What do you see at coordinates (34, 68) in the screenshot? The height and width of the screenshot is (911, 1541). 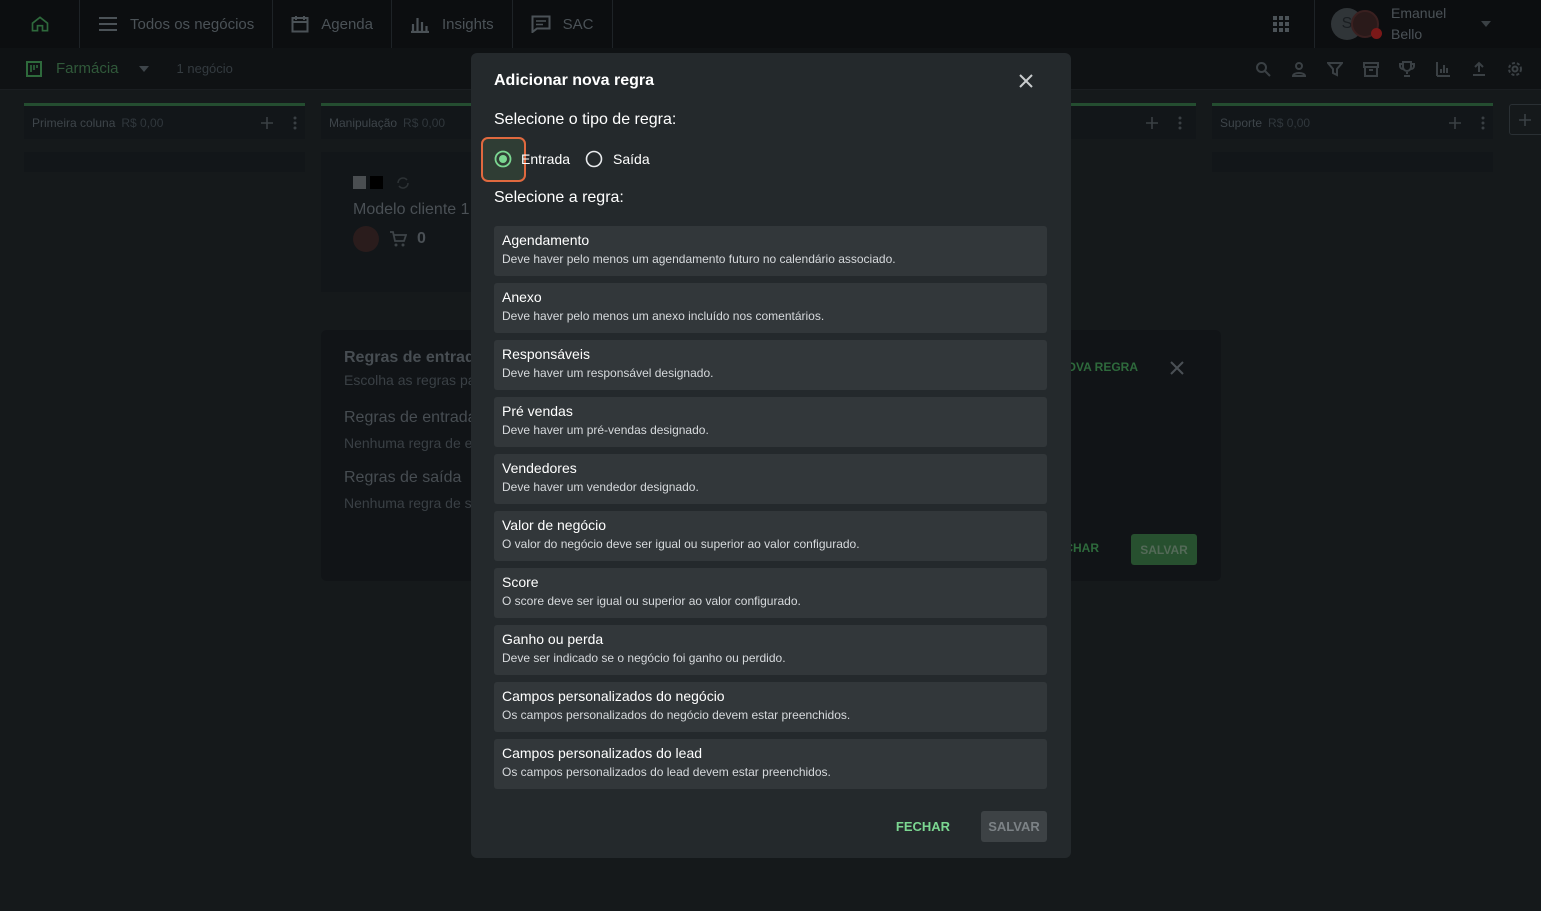 I see `board-icon` at bounding box center [34, 68].